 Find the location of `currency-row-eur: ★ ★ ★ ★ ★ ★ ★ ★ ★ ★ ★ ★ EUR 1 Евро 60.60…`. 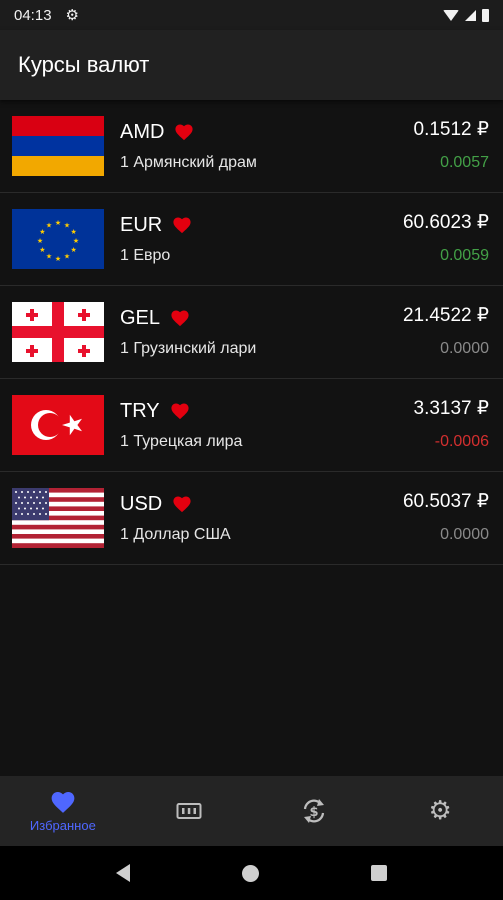

currency-row-eur: ★ ★ ★ ★ ★ ★ ★ ★ ★ ★ ★ ★ EUR 1 Евро 60.60… is located at coordinates (251, 239).